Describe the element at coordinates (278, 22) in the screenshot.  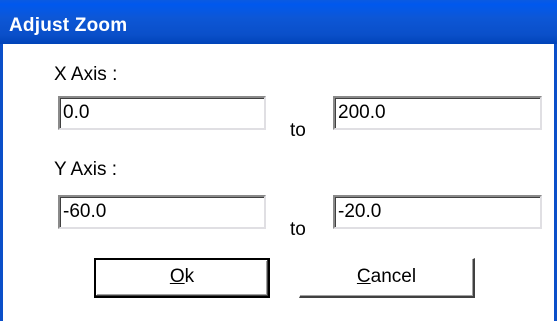
I see `title-bar: Adjust Zoom` at that location.